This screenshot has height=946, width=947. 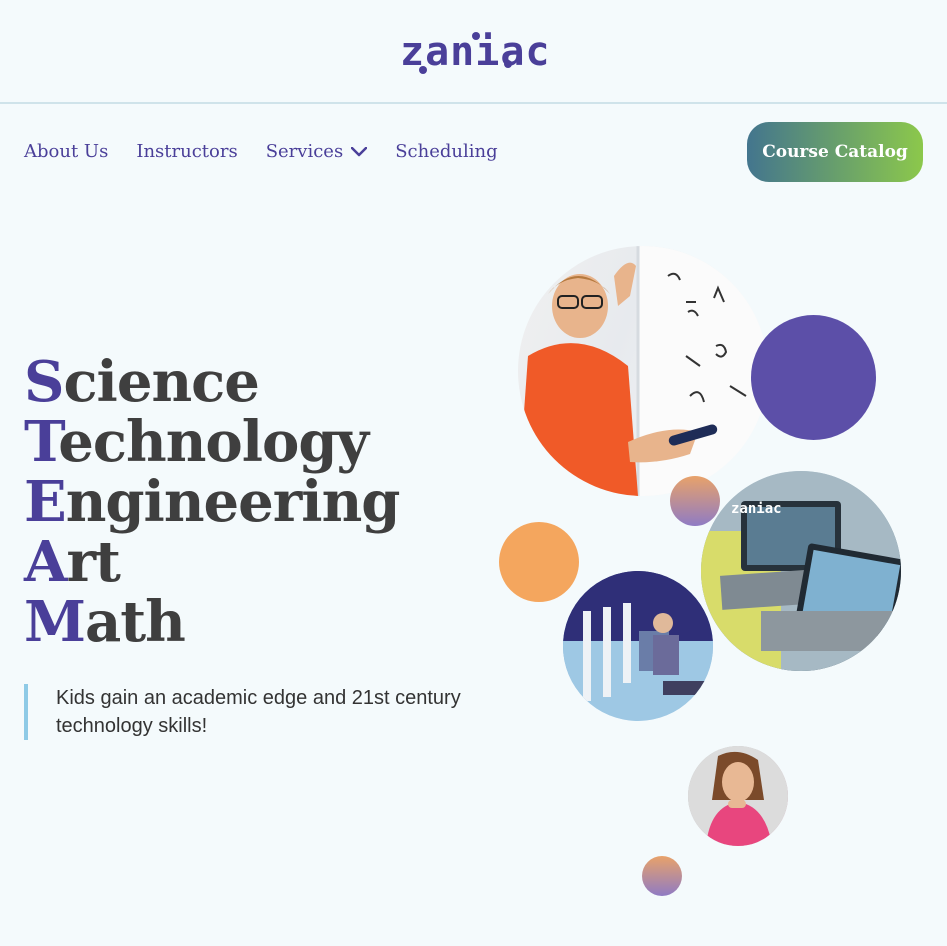 I want to click on svg-text: zaniac, so click(x=756, y=509).